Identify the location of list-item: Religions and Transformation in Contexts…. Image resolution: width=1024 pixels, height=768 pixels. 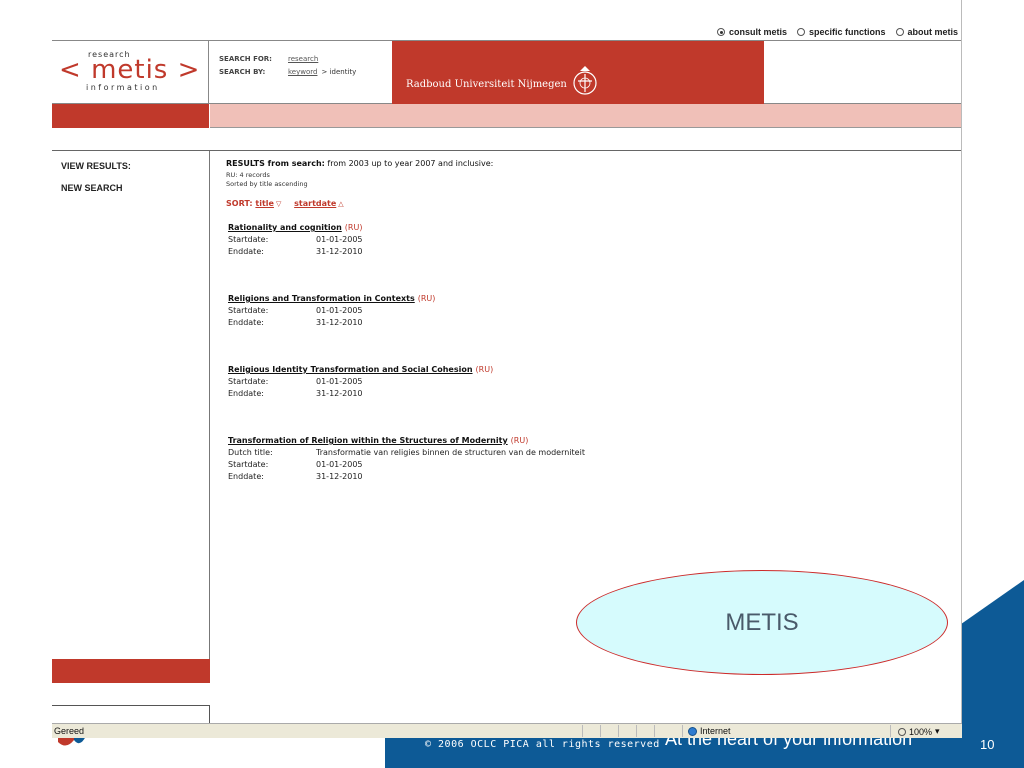
(331, 310).